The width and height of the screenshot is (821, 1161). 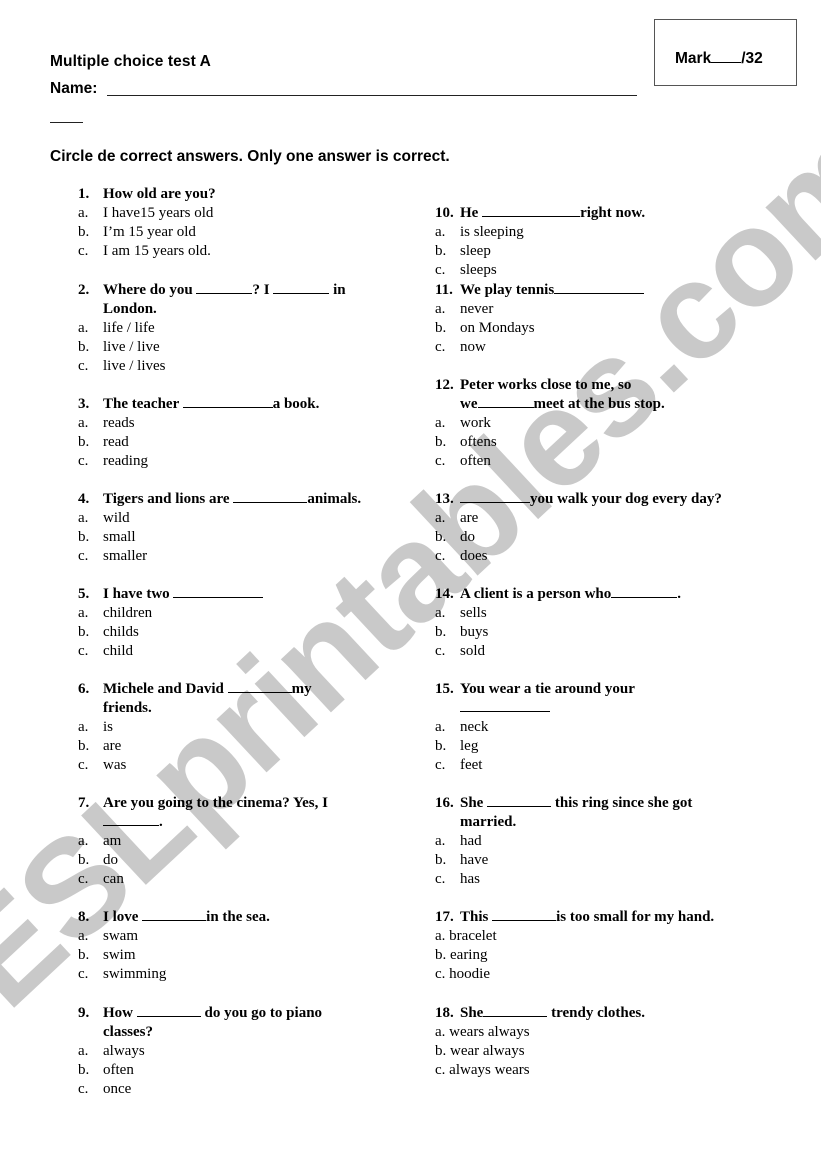 I want to click on option-text: neck, so click(x=474, y=727).